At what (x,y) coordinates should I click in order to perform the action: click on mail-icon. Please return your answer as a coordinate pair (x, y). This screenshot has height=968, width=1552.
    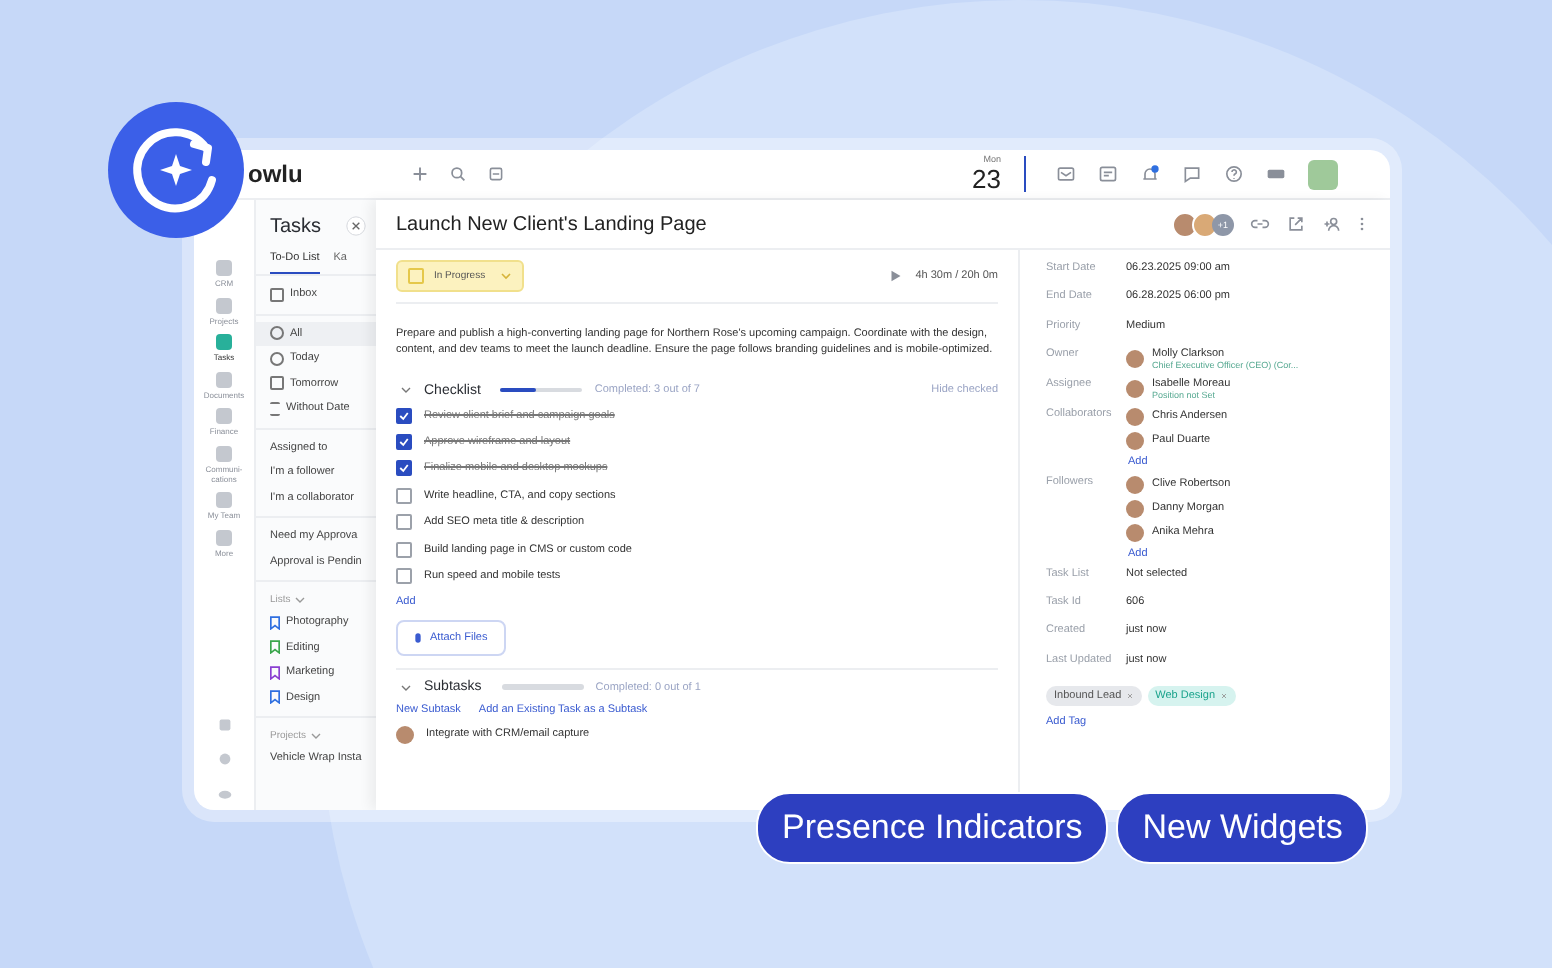
    Looking at the image, I should click on (1066, 174).